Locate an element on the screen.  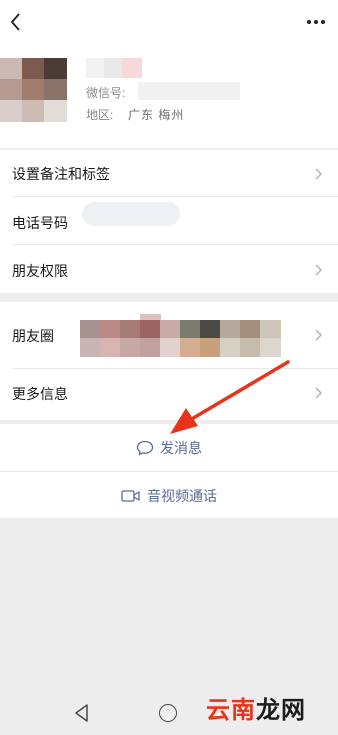
avatar is located at coordinates (34, 90).